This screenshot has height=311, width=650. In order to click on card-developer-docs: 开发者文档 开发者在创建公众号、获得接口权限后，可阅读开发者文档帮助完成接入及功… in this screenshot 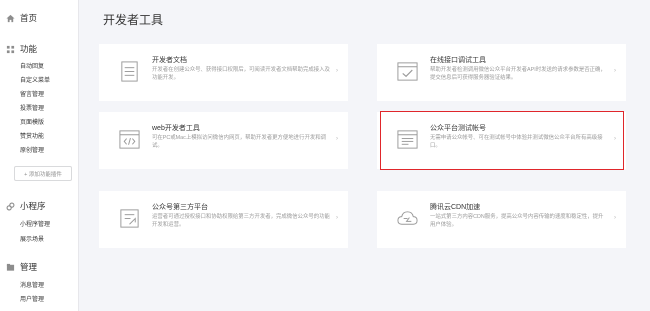, I will do `click(223, 72)`.